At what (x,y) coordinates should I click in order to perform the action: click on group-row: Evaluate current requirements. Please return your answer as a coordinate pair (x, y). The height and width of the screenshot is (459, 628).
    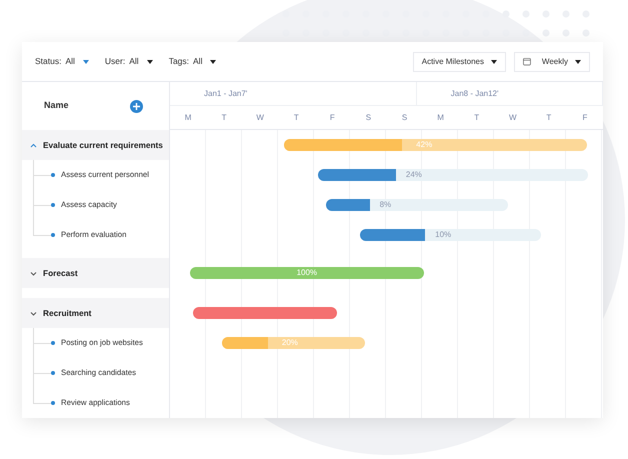
    Looking at the image, I should click on (95, 145).